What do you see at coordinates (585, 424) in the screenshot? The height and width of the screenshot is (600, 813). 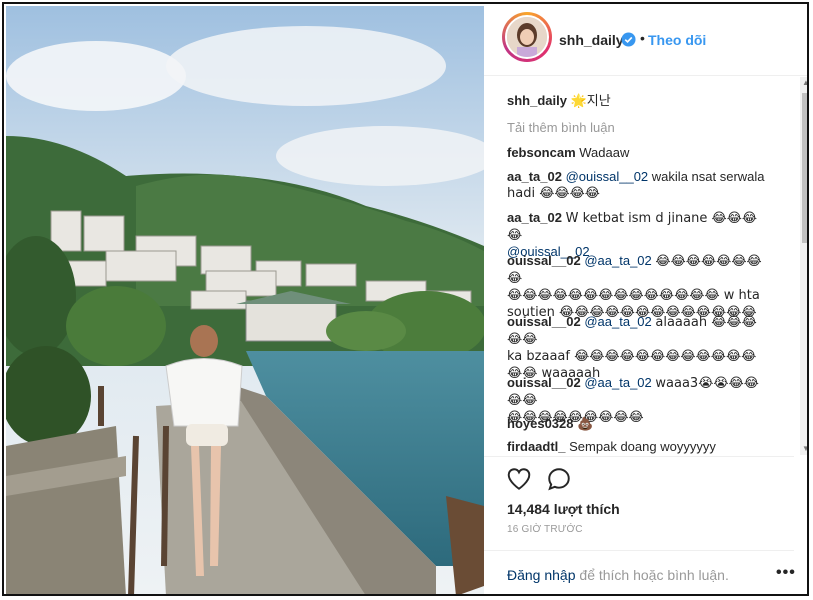 I see `comment-text: 💩` at bounding box center [585, 424].